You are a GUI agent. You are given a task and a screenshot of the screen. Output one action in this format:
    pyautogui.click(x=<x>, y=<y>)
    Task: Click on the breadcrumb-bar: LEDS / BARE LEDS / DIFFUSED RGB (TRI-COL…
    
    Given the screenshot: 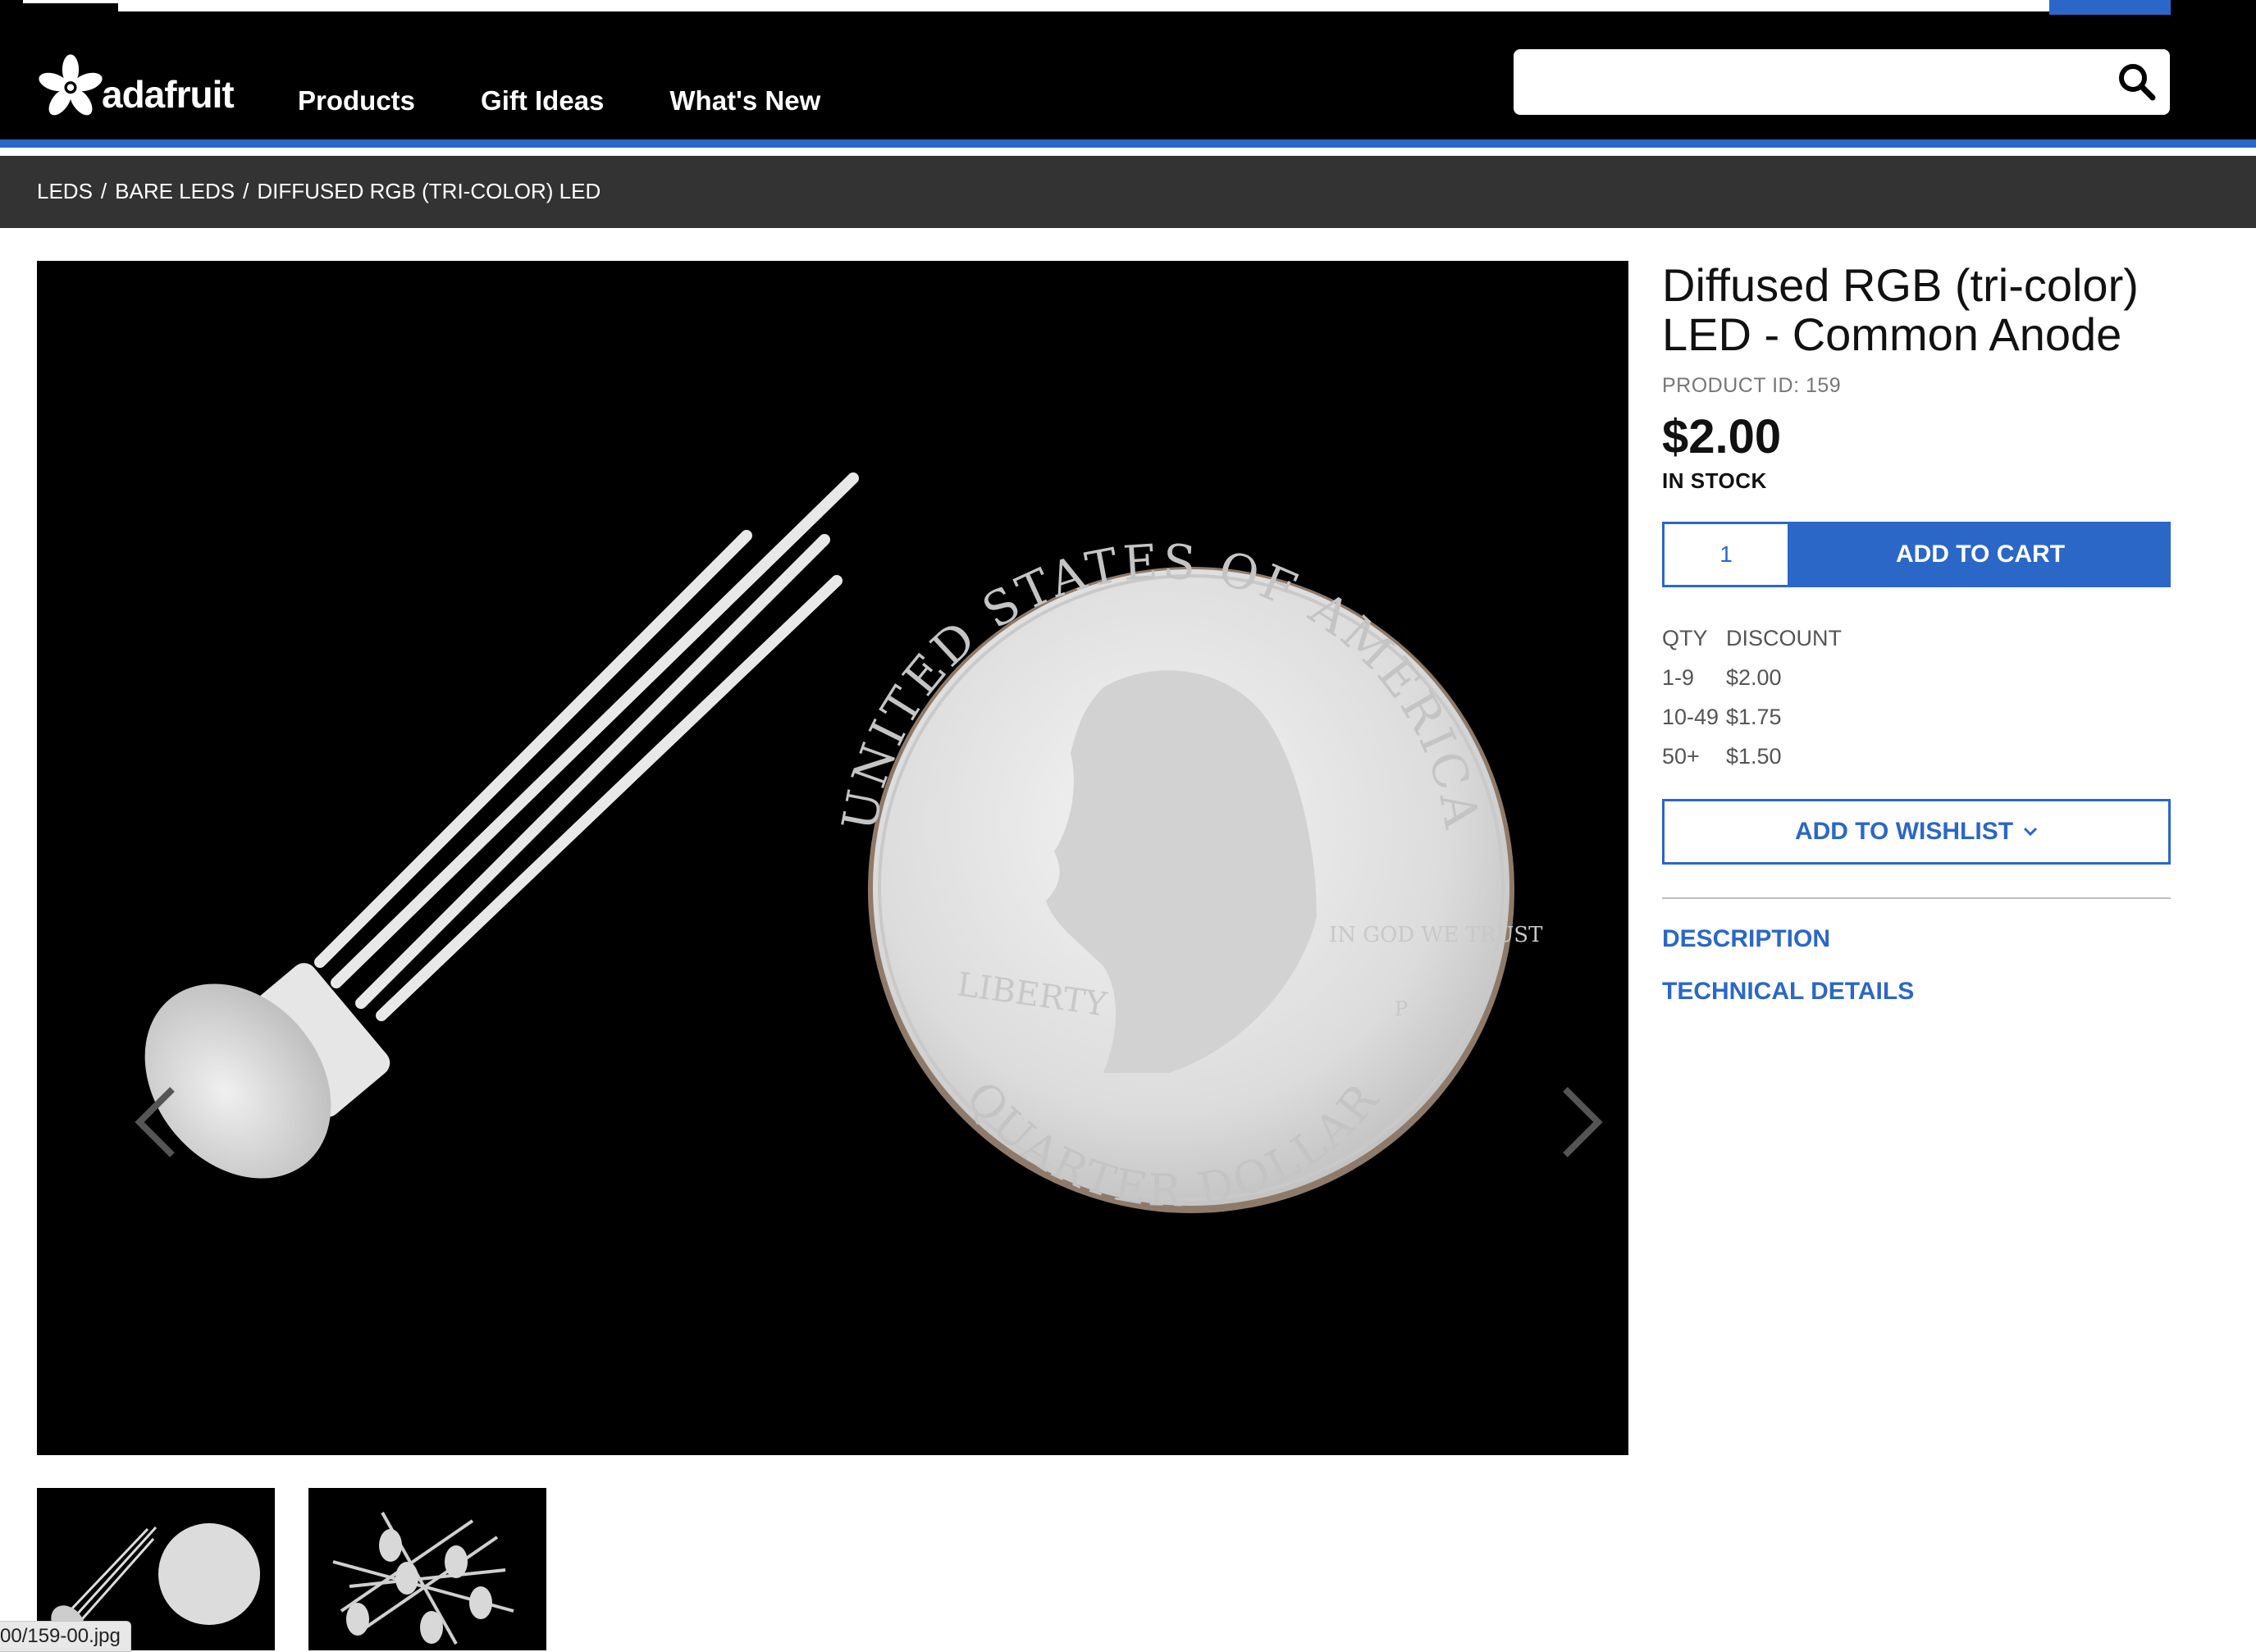 What is the action you would take?
    pyautogui.click(x=1128, y=192)
    